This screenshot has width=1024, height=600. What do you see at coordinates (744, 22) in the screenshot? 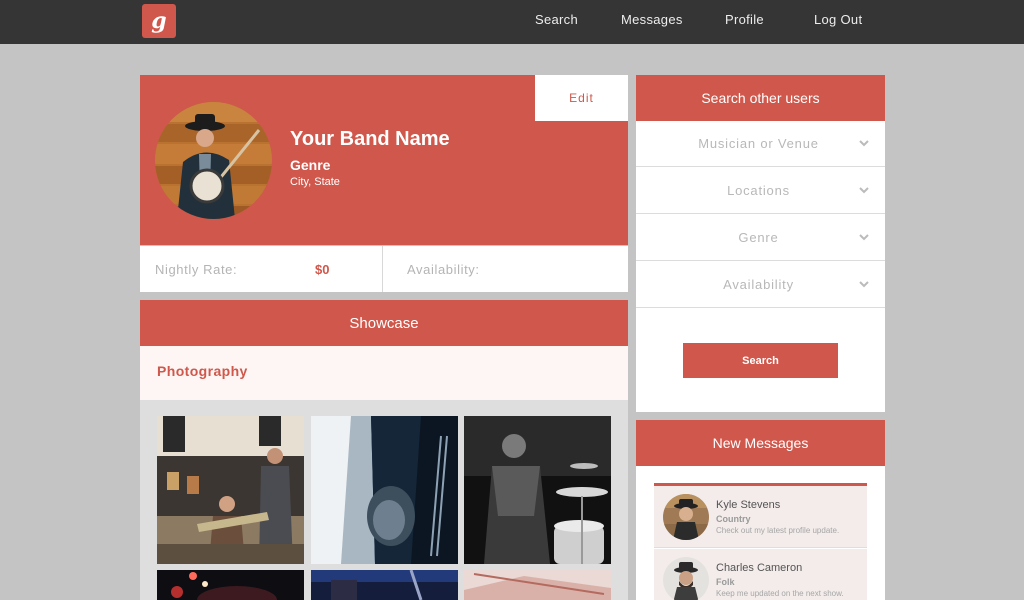
I see `nav-profile-link: Profile` at bounding box center [744, 22].